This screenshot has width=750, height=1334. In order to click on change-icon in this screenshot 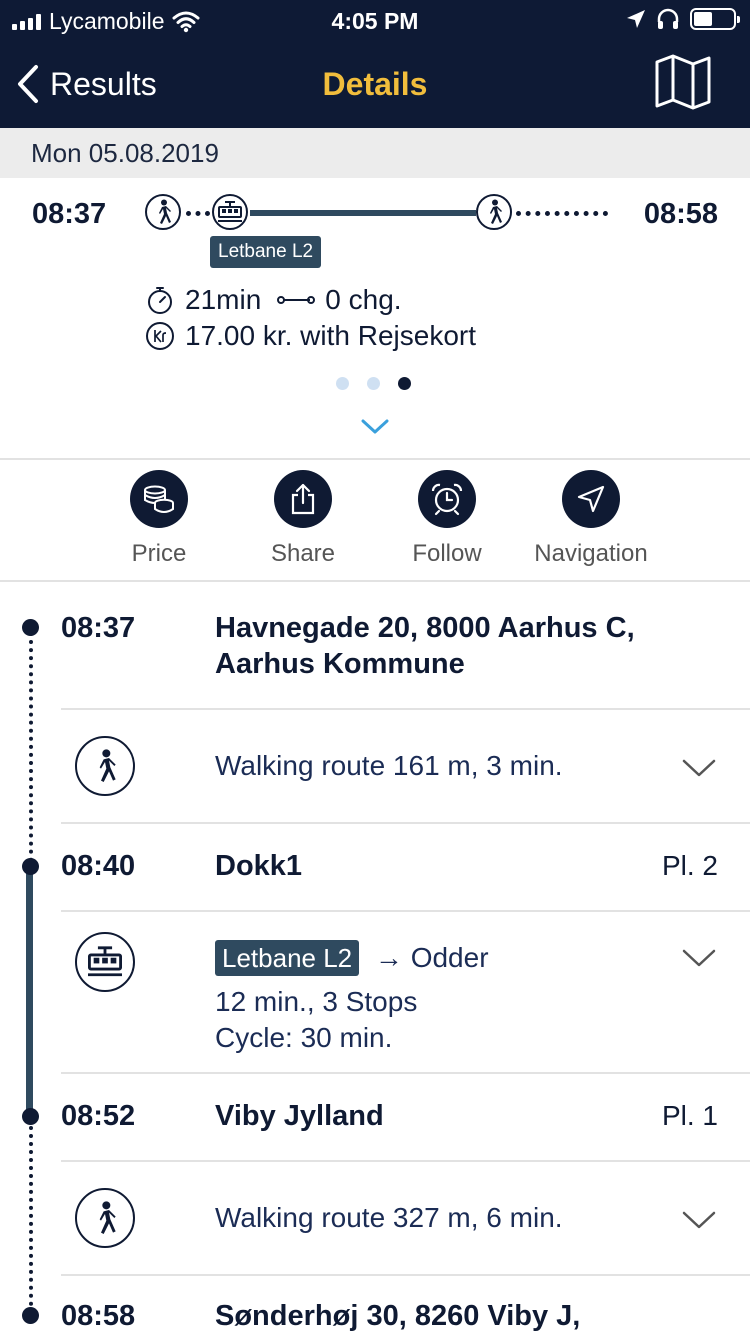, I will do `click(296, 300)`.